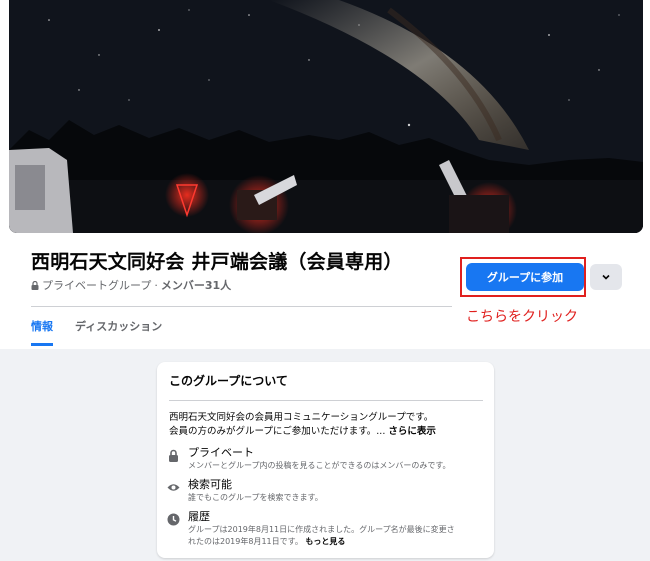 This screenshot has height=561, width=650. I want to click on description-line: 西明石天文同好会の会員用コミュニケーショングループです。, so click(301, 417).